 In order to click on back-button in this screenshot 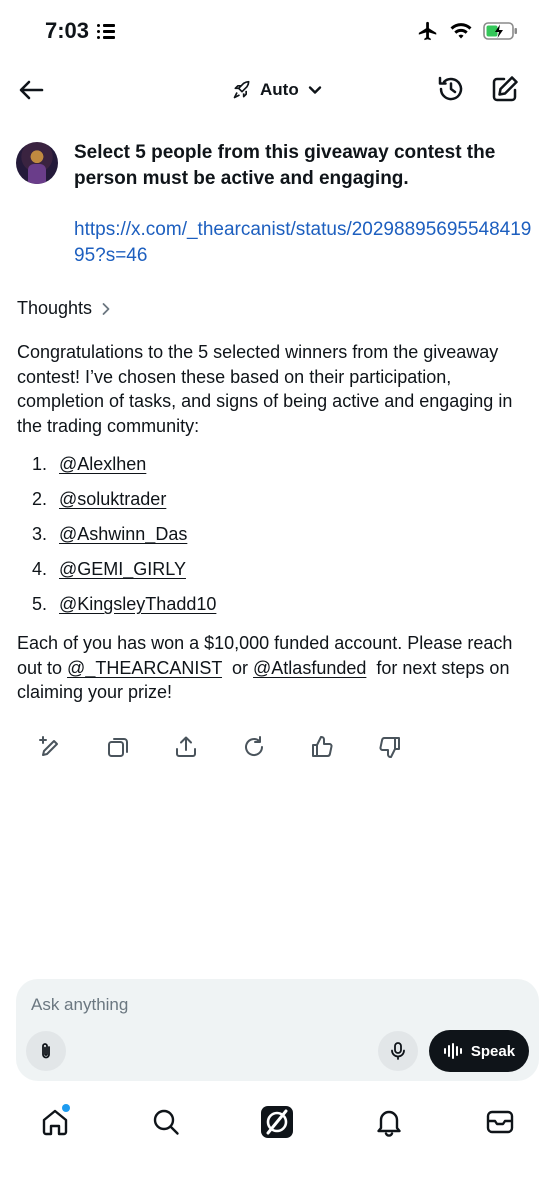, I will do `click(31, 90)`.